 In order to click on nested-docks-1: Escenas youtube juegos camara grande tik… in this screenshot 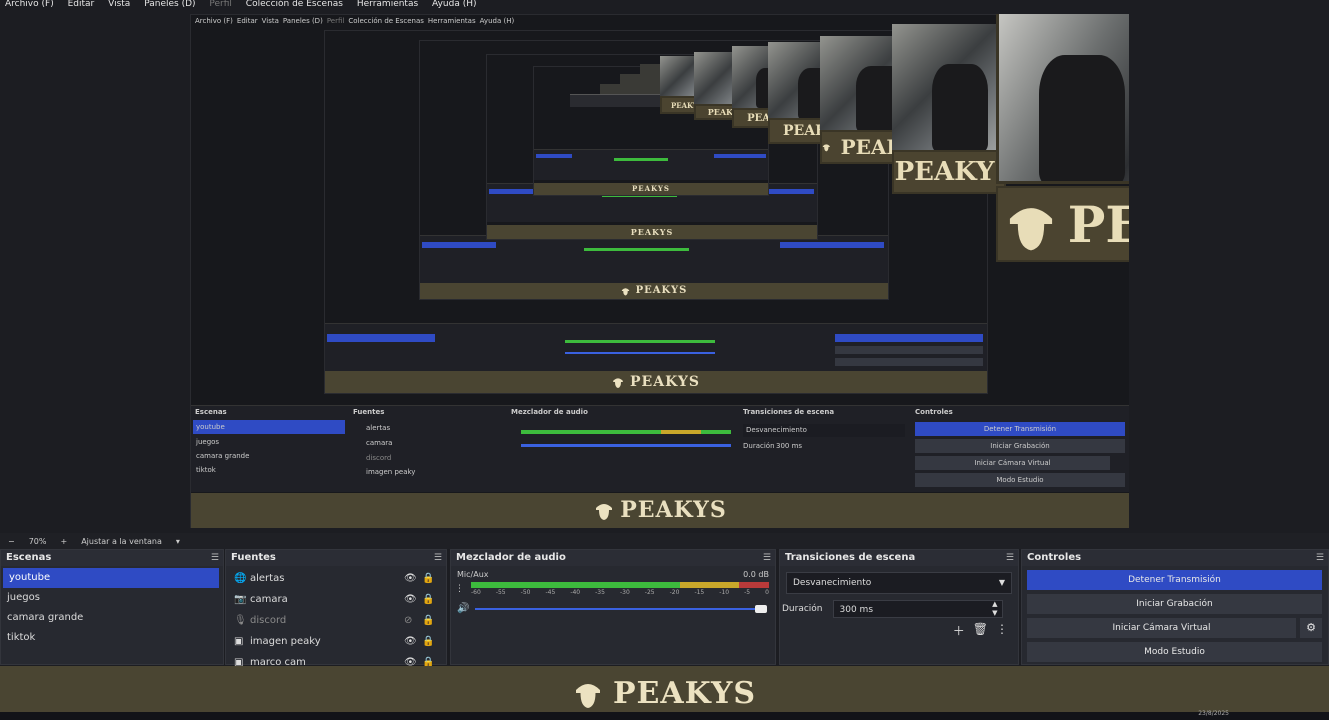, I will do `click(660, 448)`.